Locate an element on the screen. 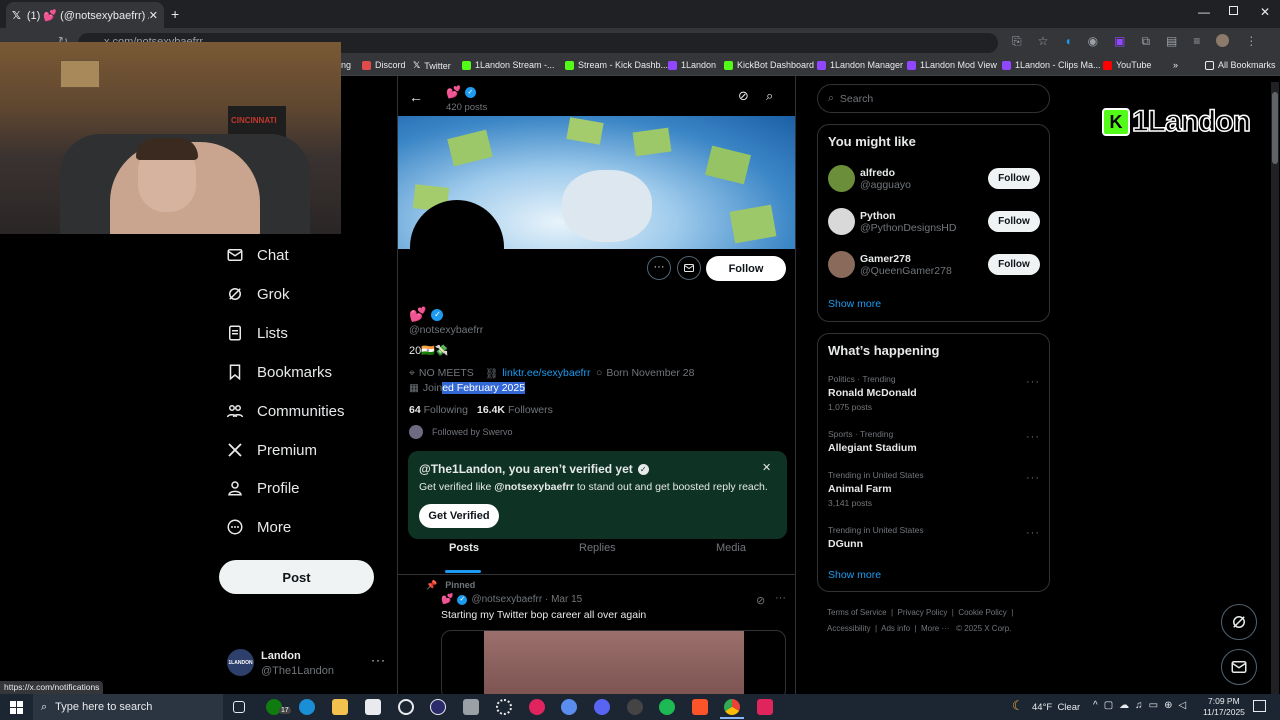 Image resolution: width=1280 pixels, height=720 pixels. close-banner-icon: ✕ is located at coordinates (766, 467).